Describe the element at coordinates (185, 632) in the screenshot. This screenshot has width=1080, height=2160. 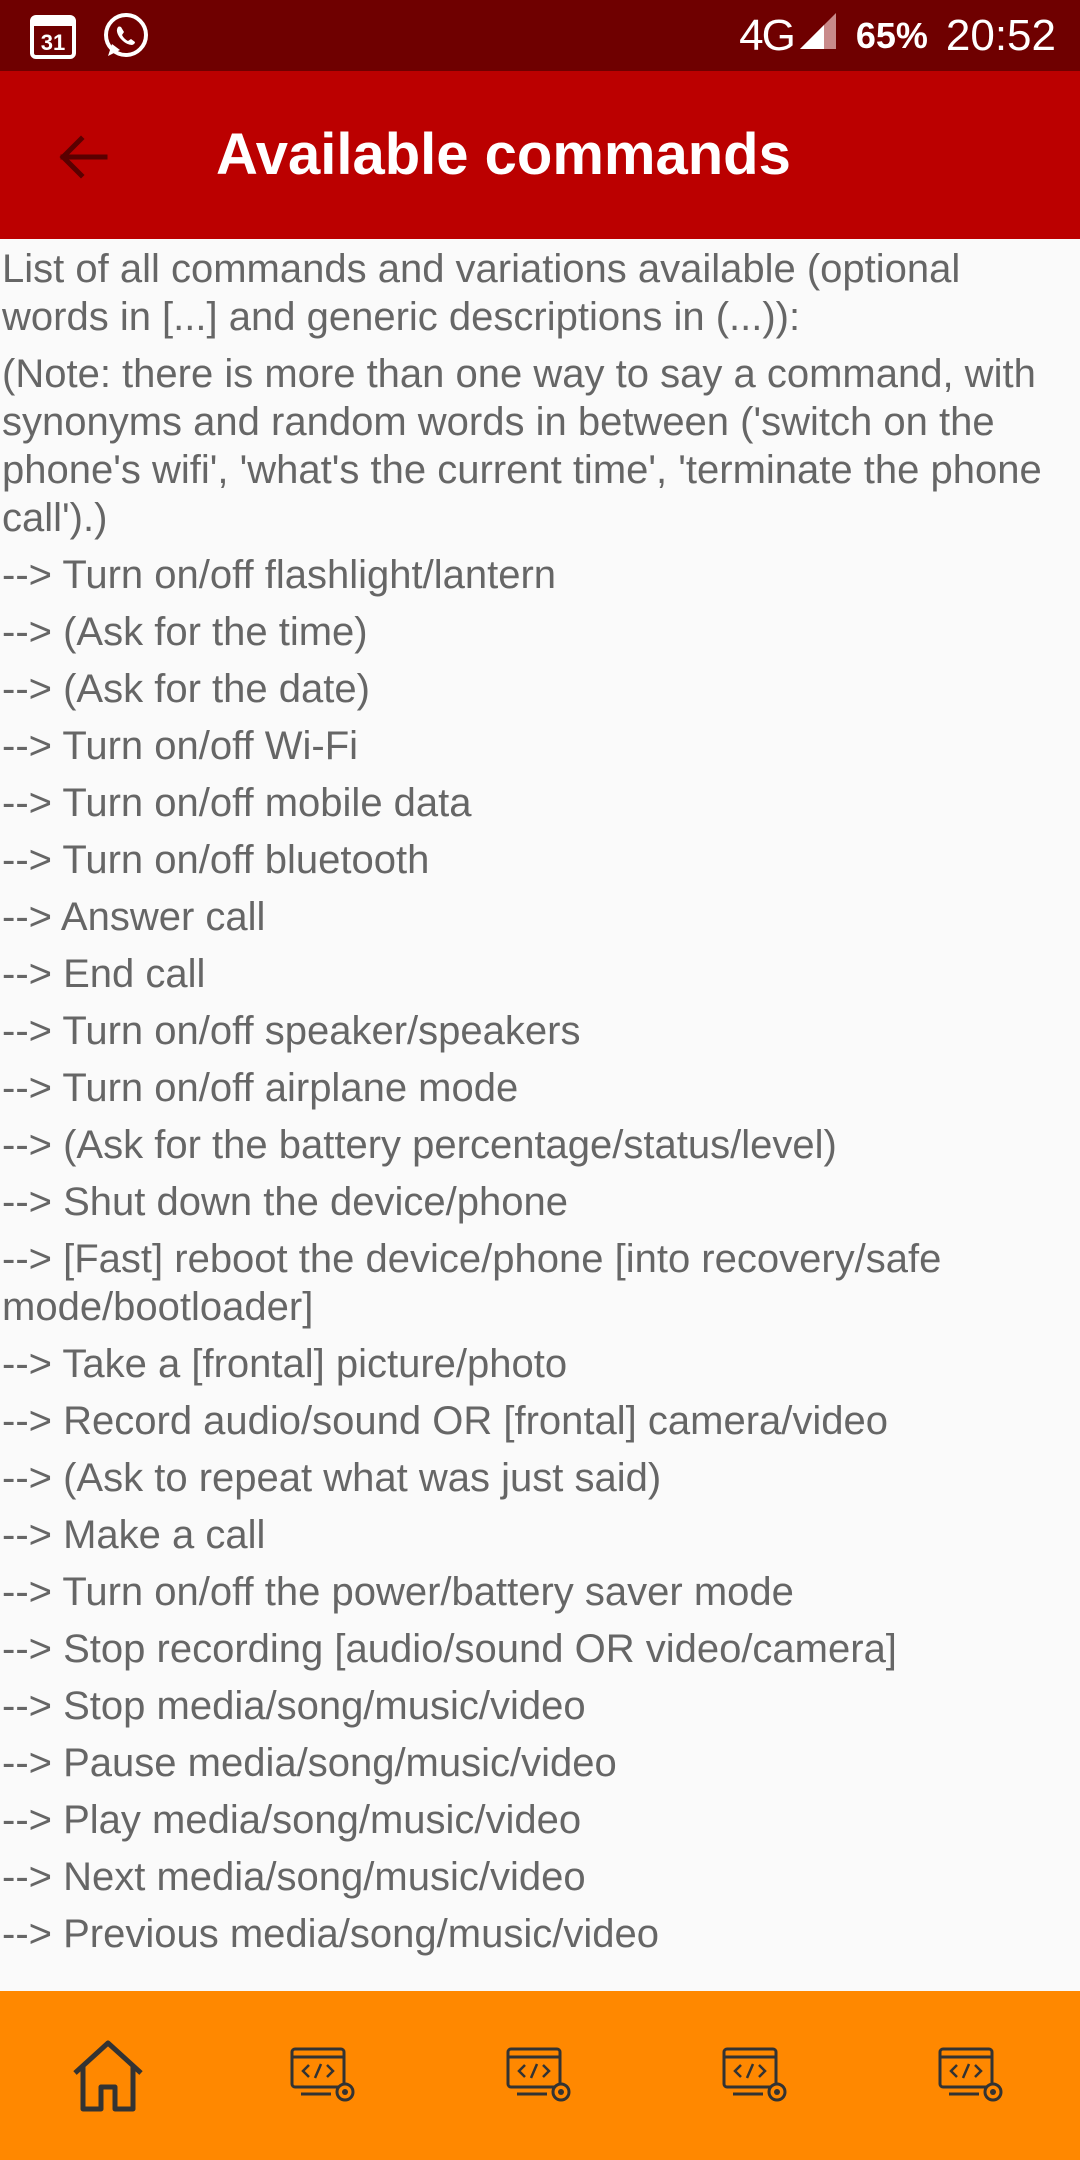
I see `command-item: --> (Ask for the time)` at that location.